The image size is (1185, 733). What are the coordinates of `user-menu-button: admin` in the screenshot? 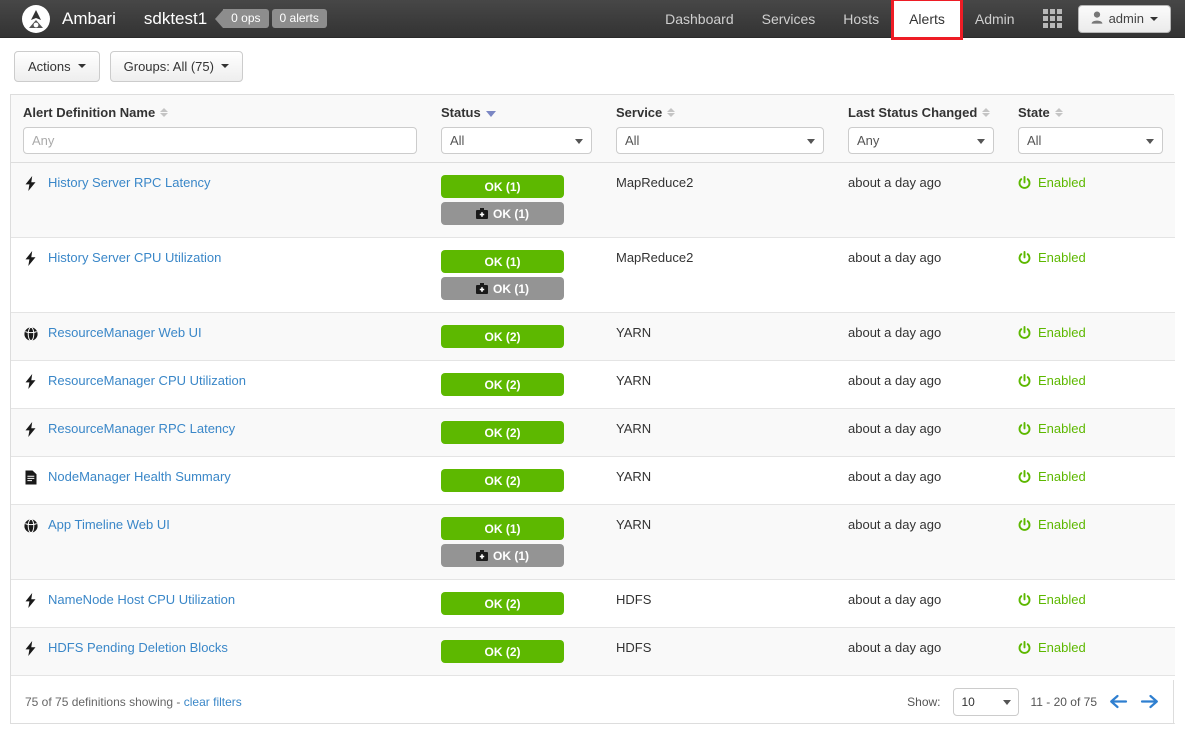 It's located at (1124, 18).